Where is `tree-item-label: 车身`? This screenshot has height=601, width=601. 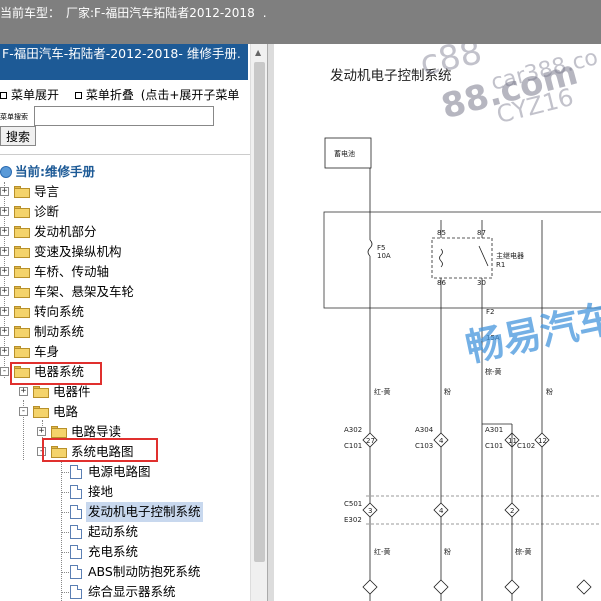
tree-item-label: 车身 is located at coordinates (47, 351).